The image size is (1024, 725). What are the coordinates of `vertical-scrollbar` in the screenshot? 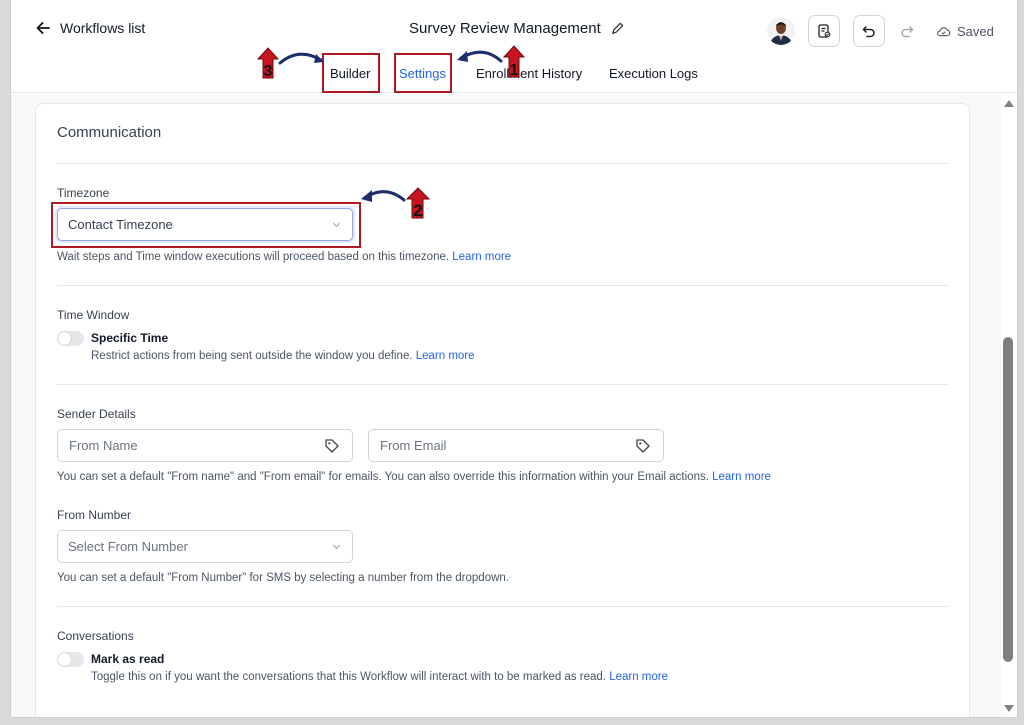 It's located at (1009, 405).